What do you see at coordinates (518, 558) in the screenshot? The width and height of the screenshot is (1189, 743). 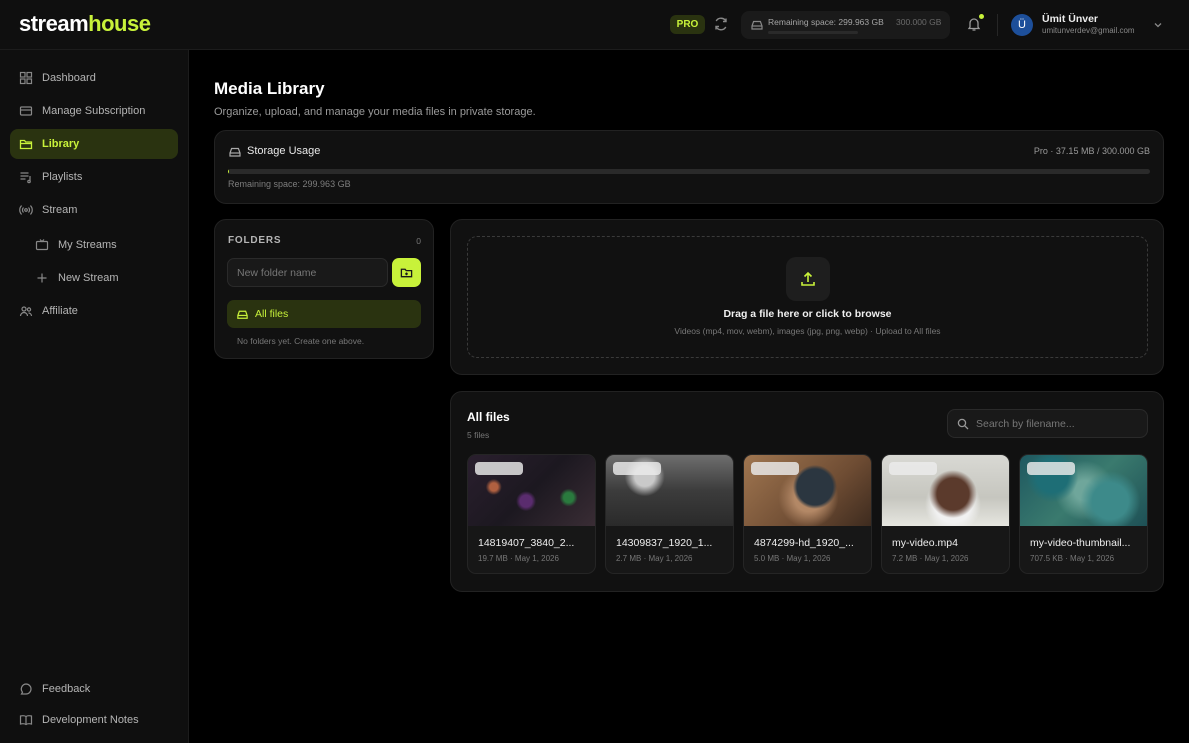 I see `file-meta: 19.7 MB · May 1, 2026` at bounding box center [518, 558].